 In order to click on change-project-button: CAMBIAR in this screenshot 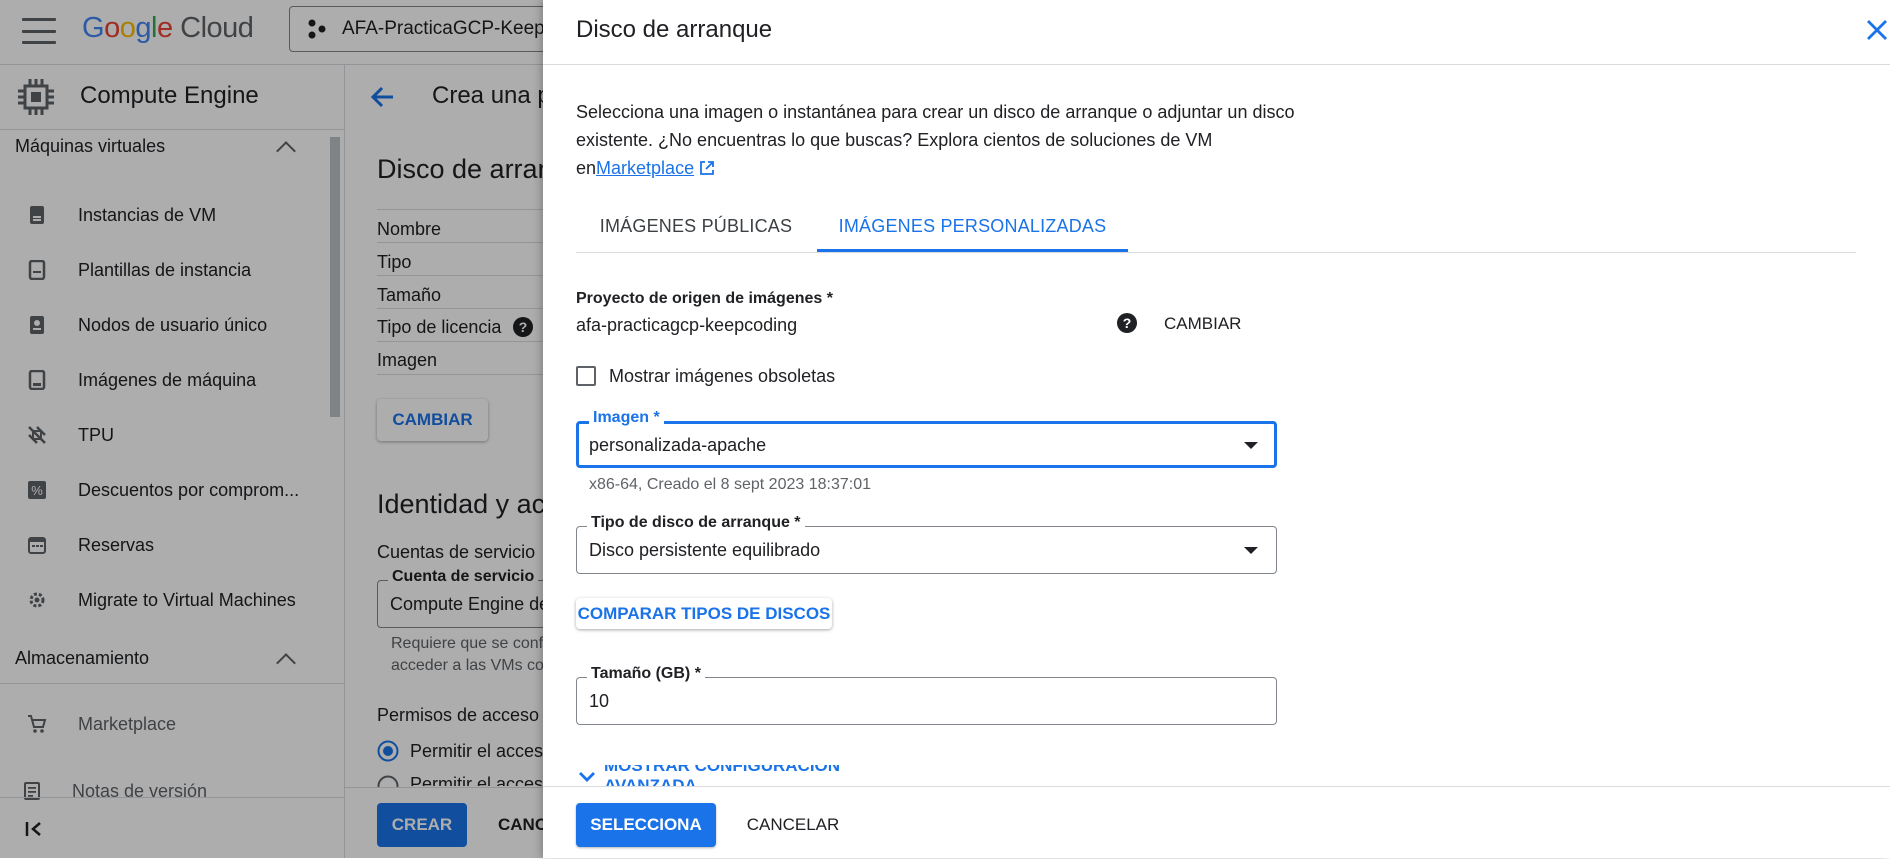, I will do `click(1202, 324)`.